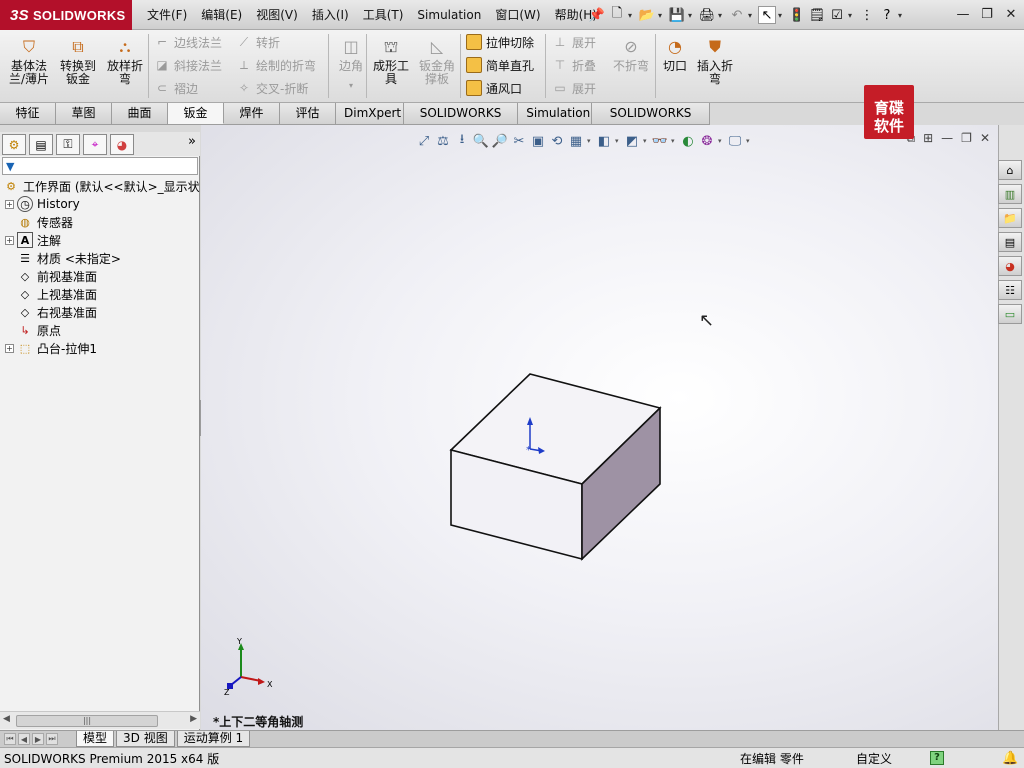 This screenshot has height=768, width=1024. Describe the element at coordinates (555, 113) in the screenshot. I see `tab-simulation: Simulation` at that location.